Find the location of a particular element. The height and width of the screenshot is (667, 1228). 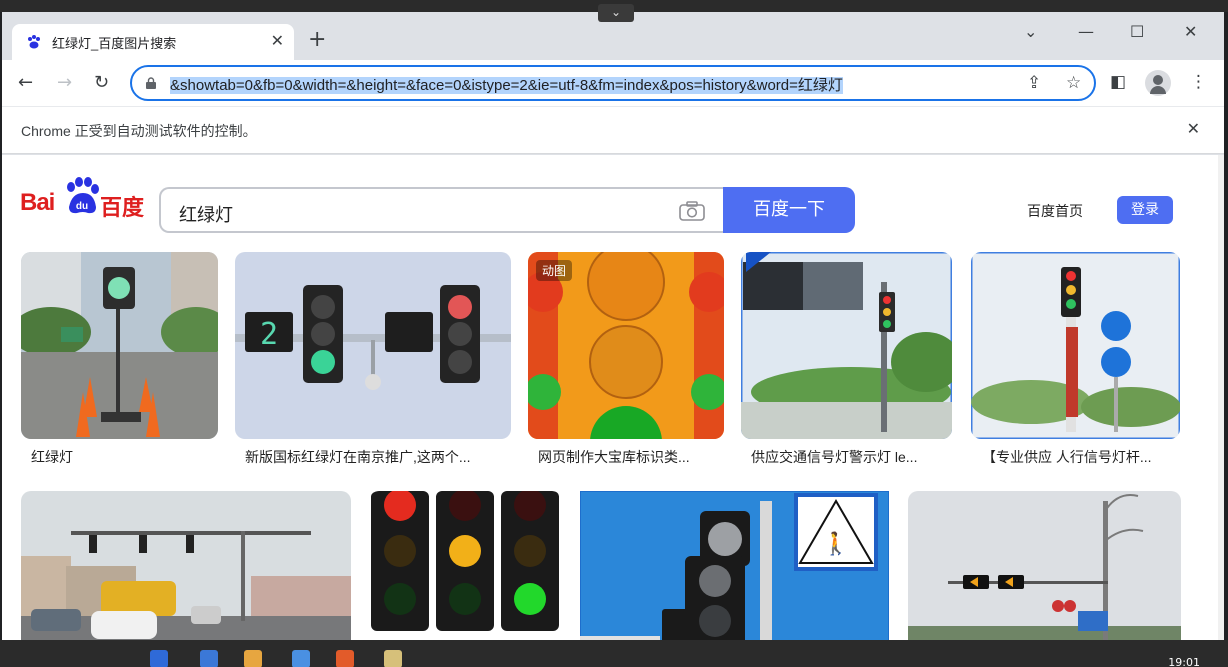

search-query-text: 红绿灯 is located at coordinates (206, 215).